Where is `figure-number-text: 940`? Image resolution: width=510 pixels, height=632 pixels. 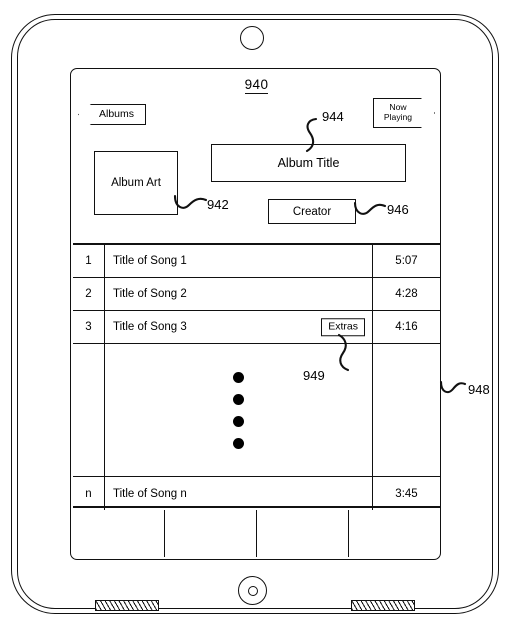
figure-number-text: 940 is located at coordinates (256, 85).